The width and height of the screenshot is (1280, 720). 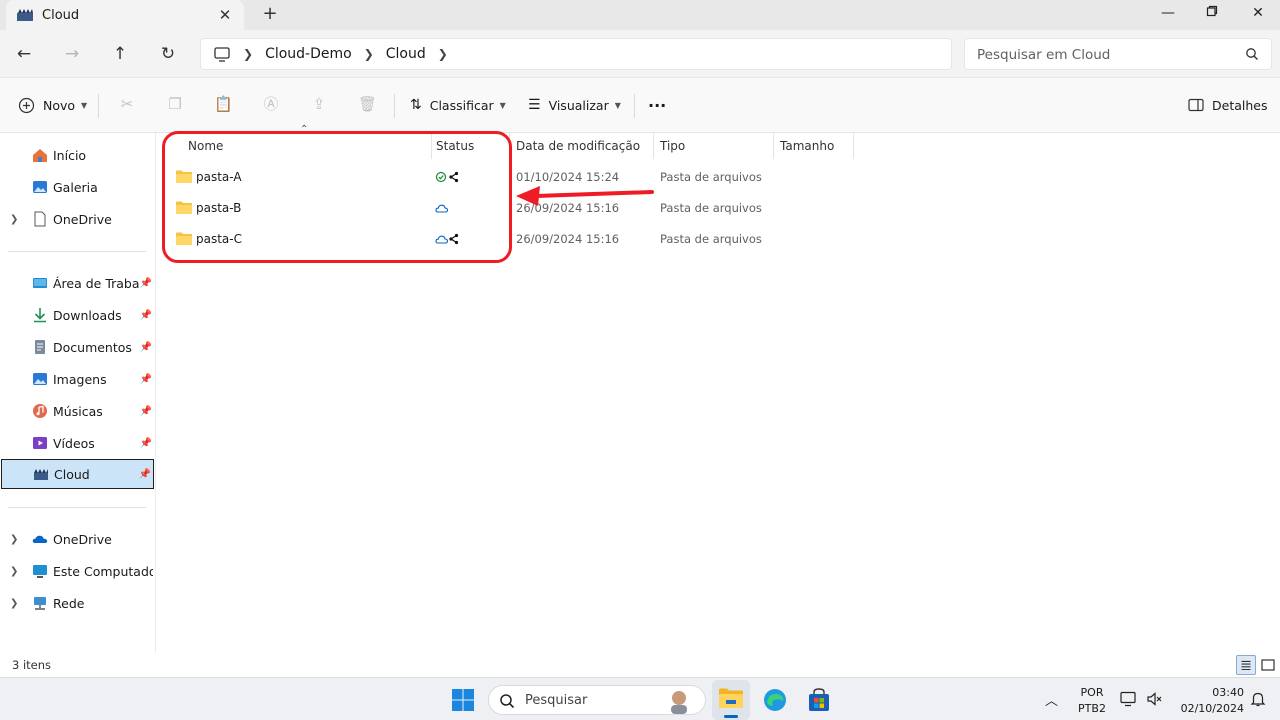 What do you see at coordinates (582, 146) in the screenshot?
I see `column-header-data: Data de modificação` at bounding box center [582, 146].